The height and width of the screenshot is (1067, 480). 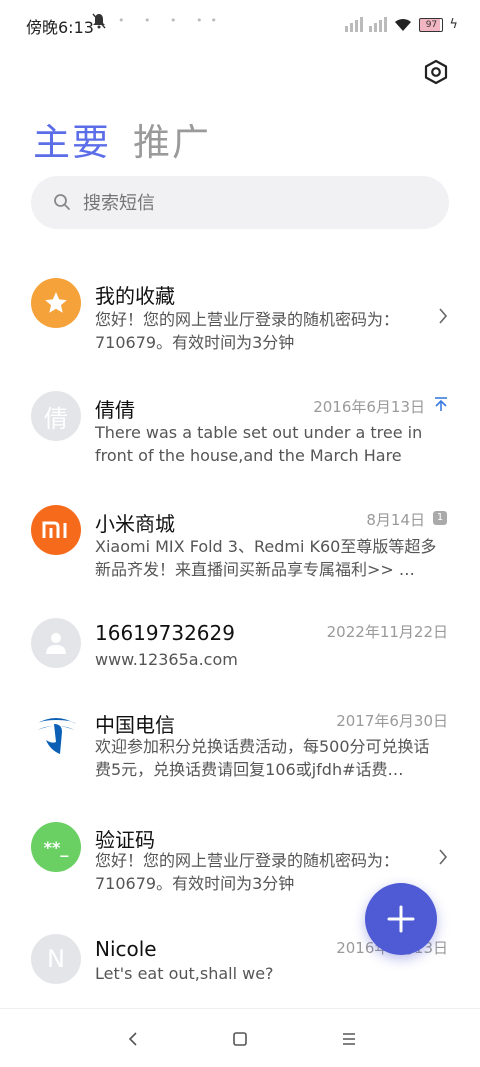 I want to click on menu-icon, so click(x=349, y=1039).